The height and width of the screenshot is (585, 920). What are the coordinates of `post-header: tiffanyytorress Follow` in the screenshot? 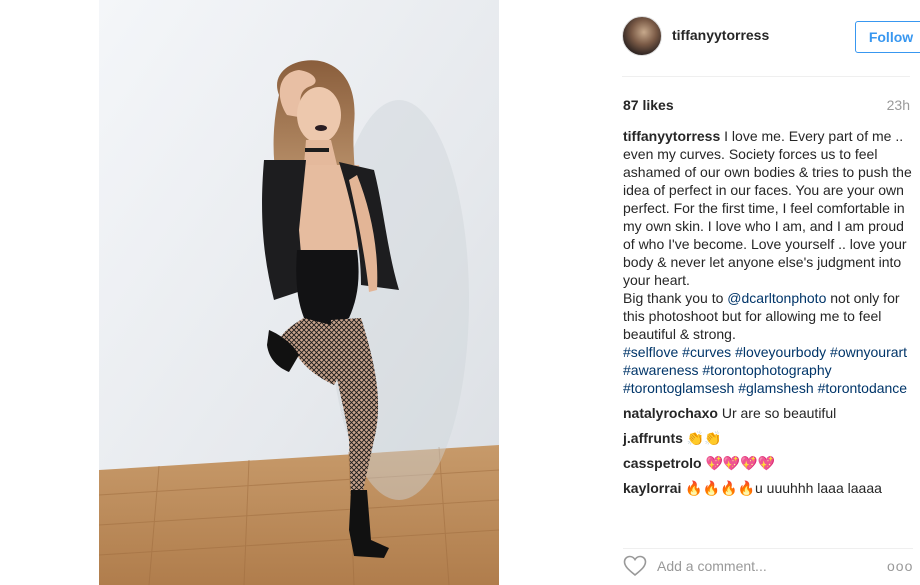 It's located at (771, 37).